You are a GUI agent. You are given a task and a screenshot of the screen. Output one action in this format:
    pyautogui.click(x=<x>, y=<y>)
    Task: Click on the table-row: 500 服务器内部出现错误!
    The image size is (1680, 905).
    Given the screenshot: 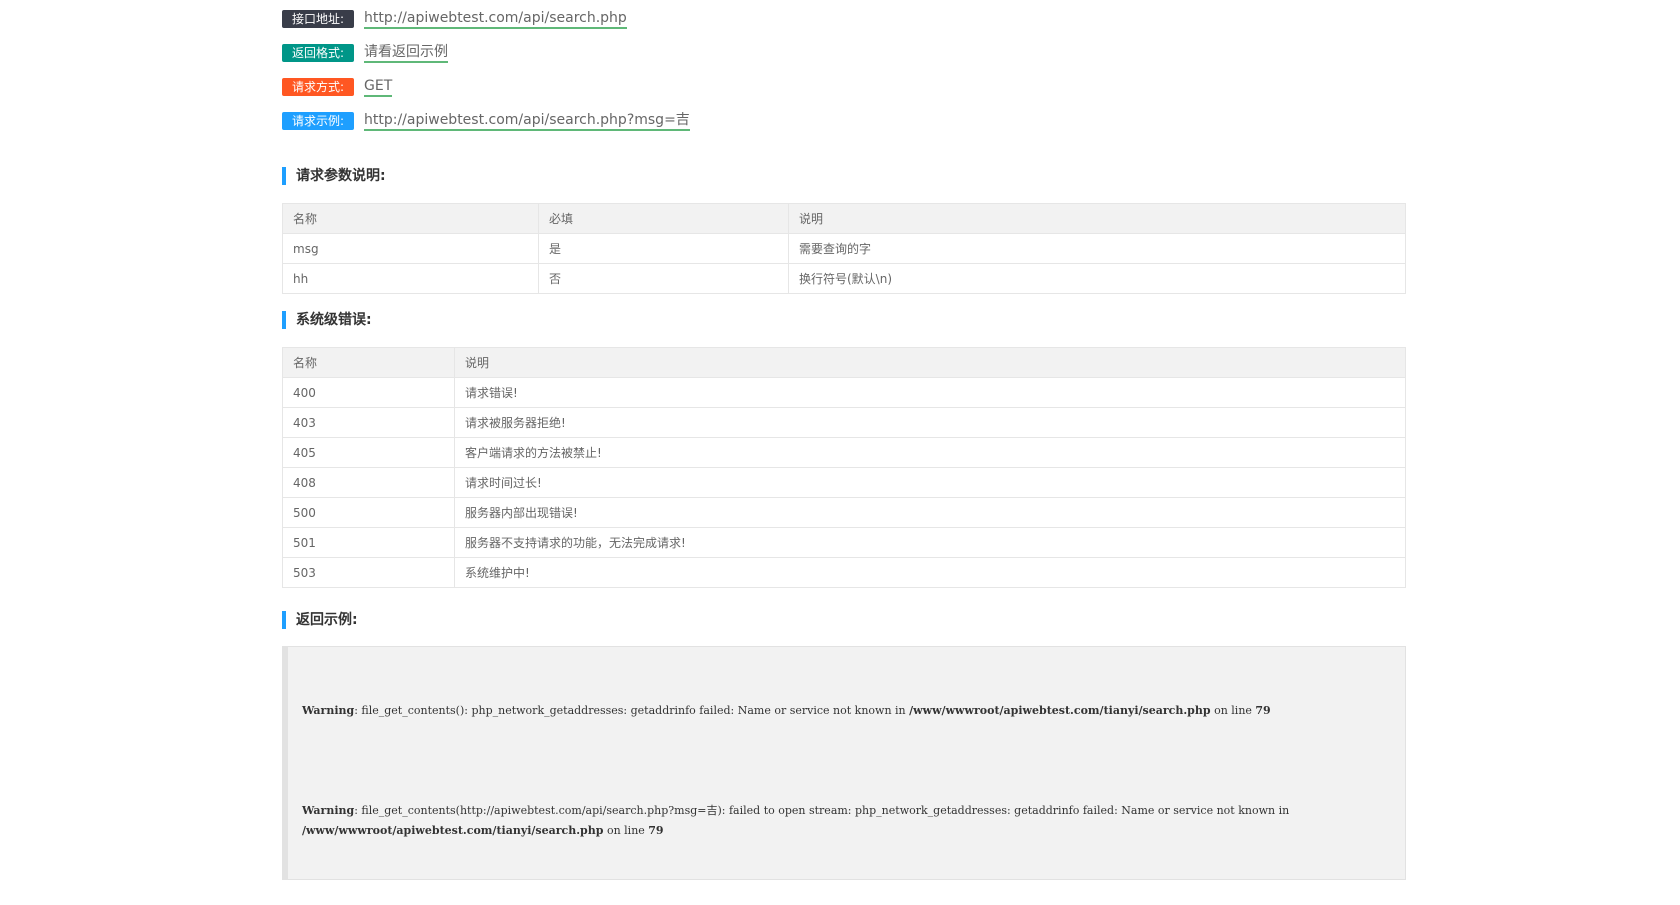 What is the action you would take?
    pyautogui.click(x=844, y=512)
    